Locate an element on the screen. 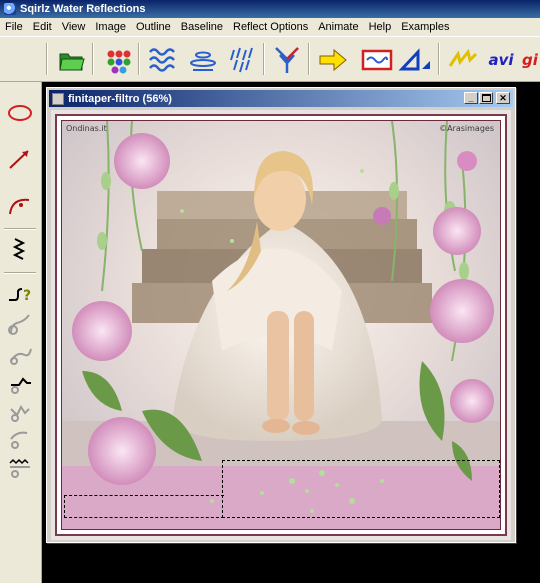 The width and height of the screenshot is (540, 583). document-icon is located at coordinates (58, 98).